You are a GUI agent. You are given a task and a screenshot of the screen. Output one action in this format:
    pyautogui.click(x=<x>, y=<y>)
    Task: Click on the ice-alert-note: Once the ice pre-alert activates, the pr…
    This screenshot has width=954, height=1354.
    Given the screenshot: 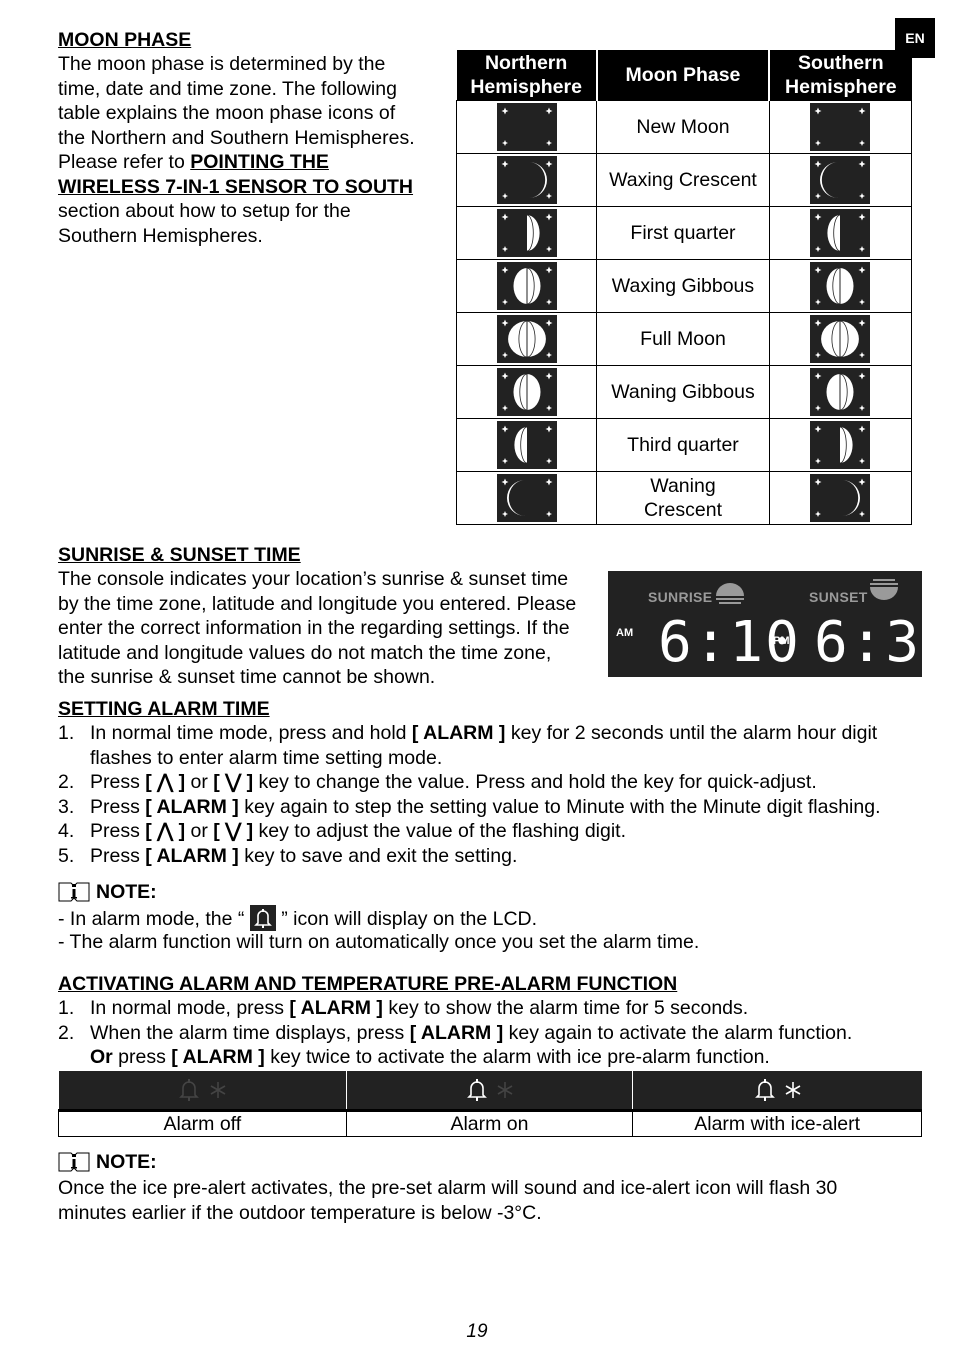 What is the action you would take?
    pyautogui.click(x=493, y=1200)
    